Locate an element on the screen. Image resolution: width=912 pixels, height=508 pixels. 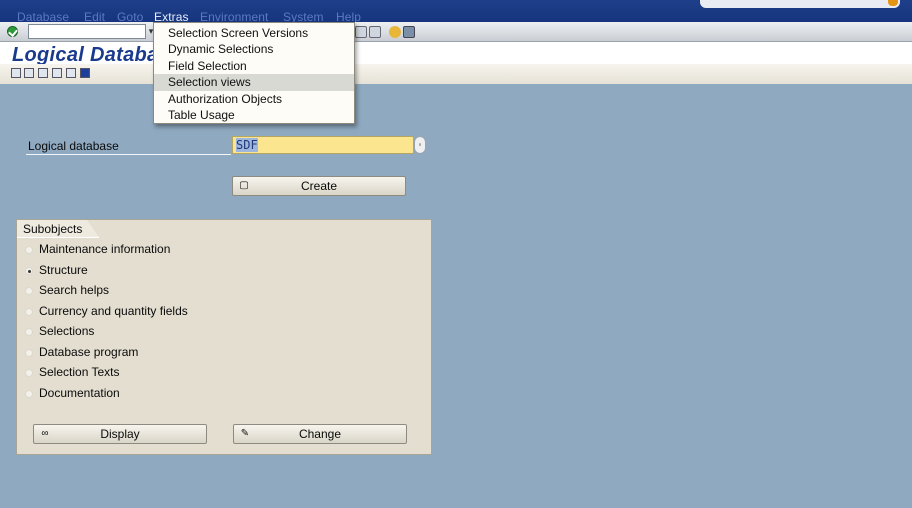
shortcut-icon is located at coordinates (375, 32).